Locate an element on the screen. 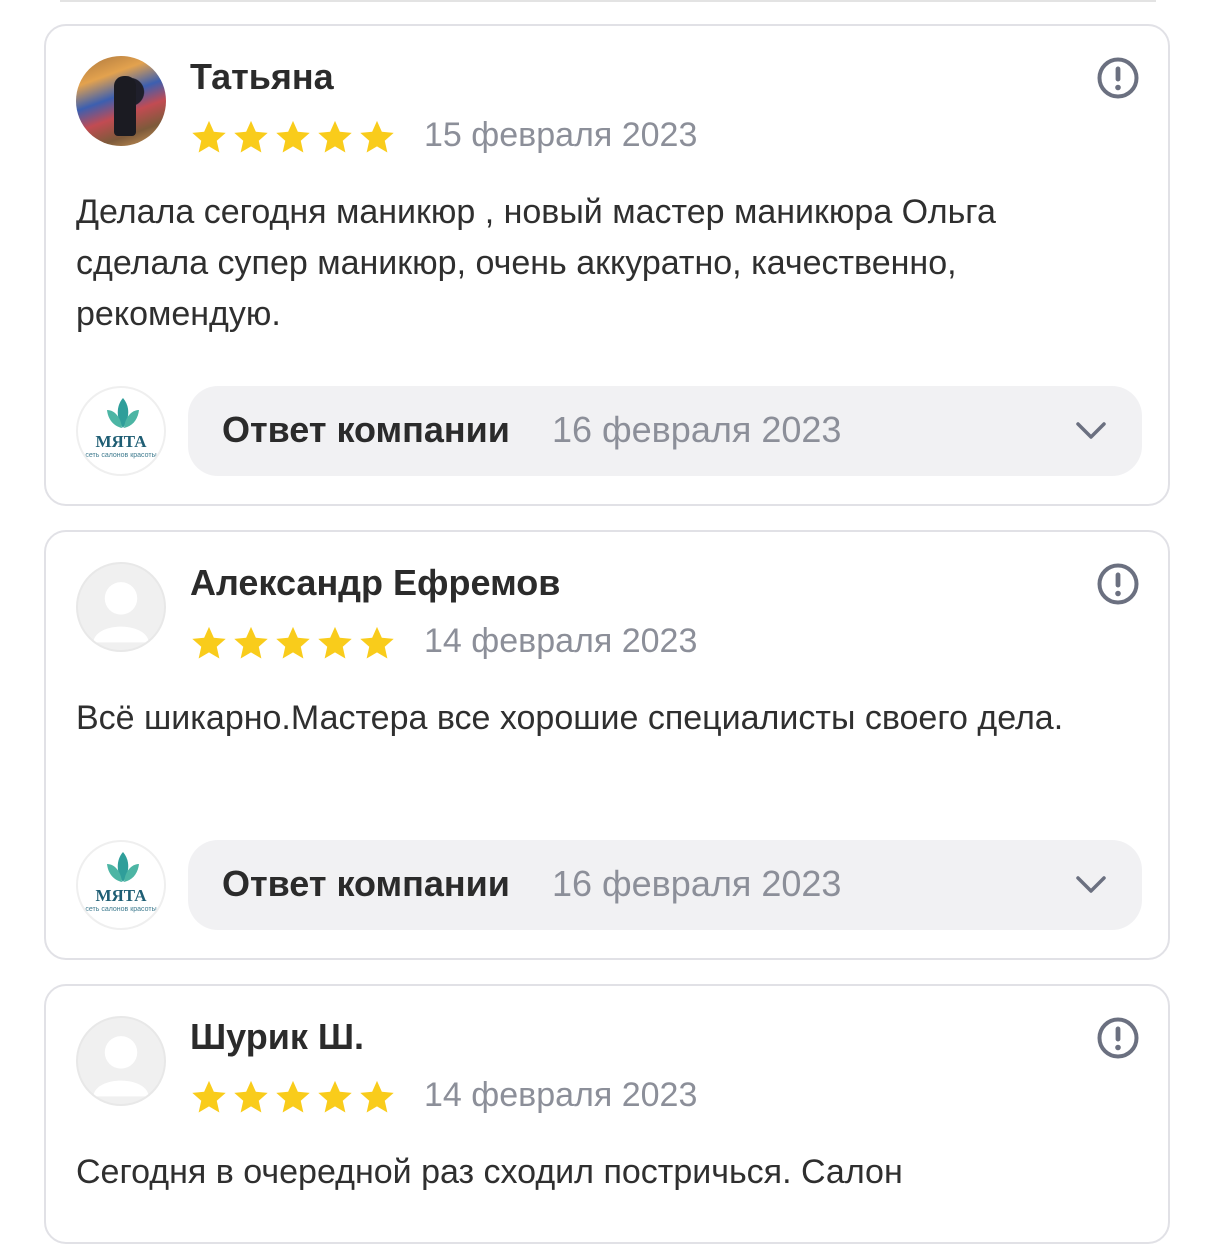 This screenshot has width=1214, height=1244. avatar is located at coordinates (121, 101).